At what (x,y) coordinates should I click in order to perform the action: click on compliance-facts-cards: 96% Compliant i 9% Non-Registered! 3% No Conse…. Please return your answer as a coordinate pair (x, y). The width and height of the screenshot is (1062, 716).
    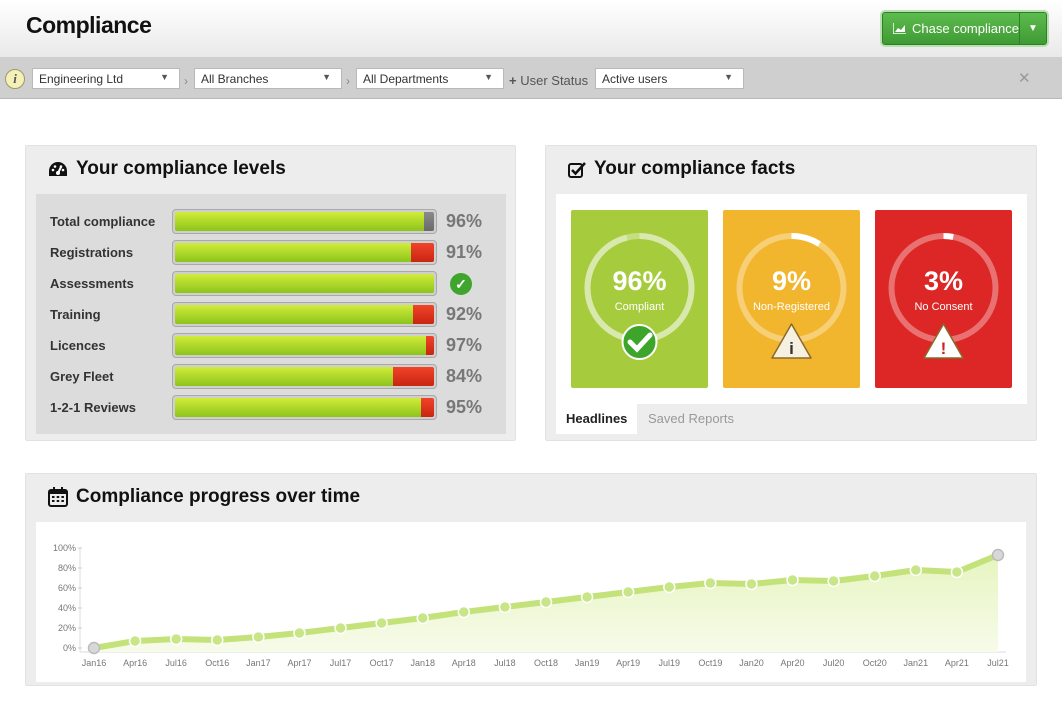
    Looking at the image, I should click on (791, 299).